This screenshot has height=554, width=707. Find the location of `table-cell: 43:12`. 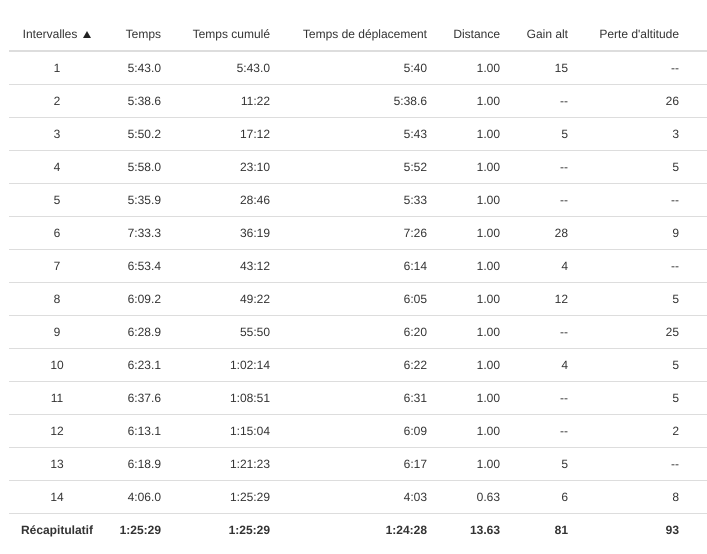

table-cell: 43:12 is located at coordinates (224, 266).